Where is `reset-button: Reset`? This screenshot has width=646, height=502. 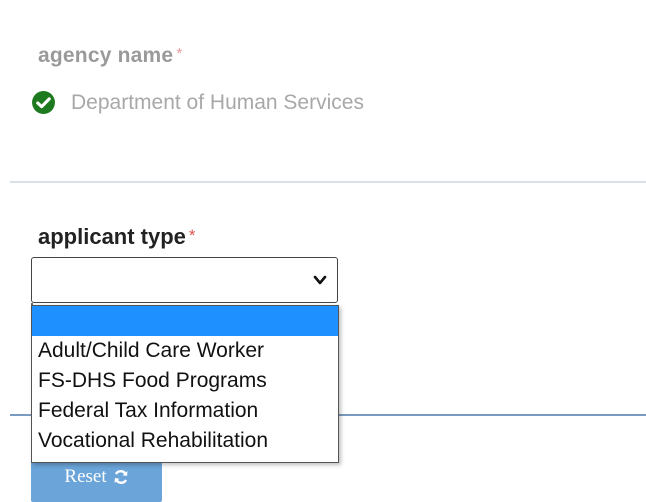
reset-button: Reset is located at coordinates (96, 482).